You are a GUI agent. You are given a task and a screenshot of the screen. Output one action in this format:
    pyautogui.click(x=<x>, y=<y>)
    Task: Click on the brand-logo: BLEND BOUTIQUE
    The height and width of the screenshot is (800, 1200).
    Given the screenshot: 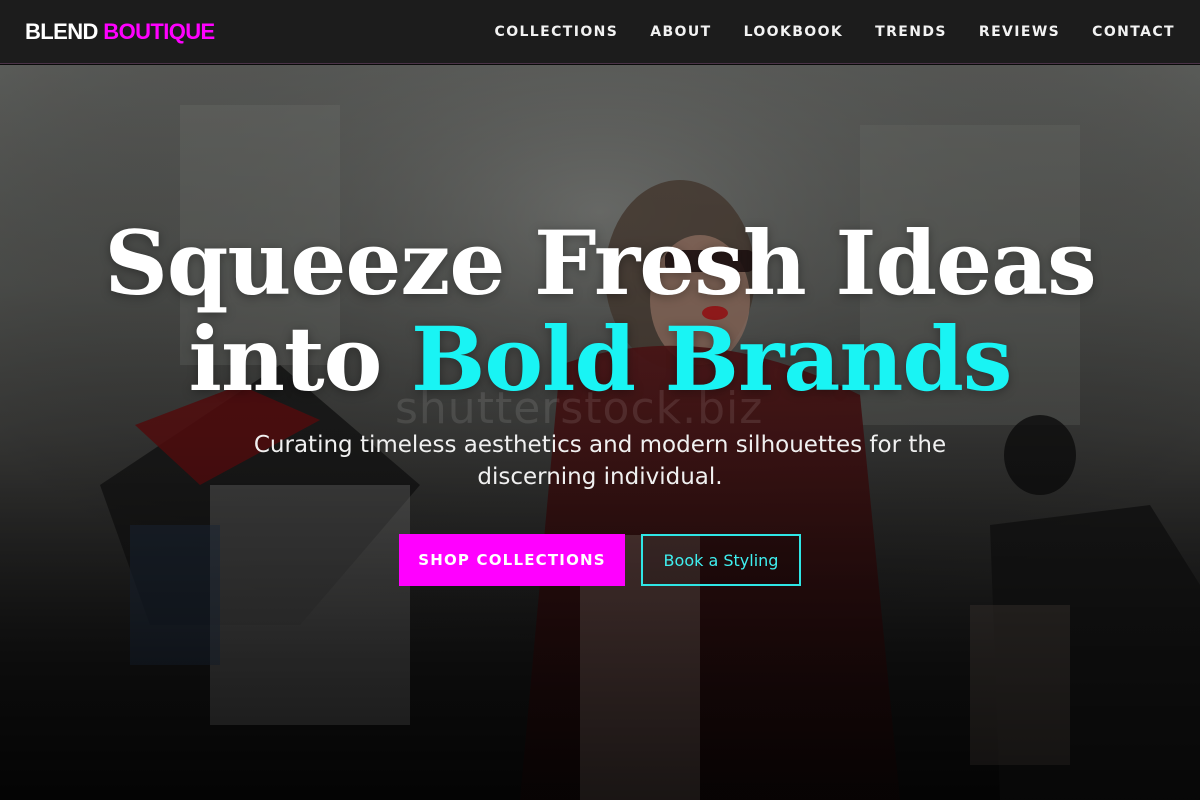 What is the action you would take?
    pyautogui.click(x=120, y=32)
    